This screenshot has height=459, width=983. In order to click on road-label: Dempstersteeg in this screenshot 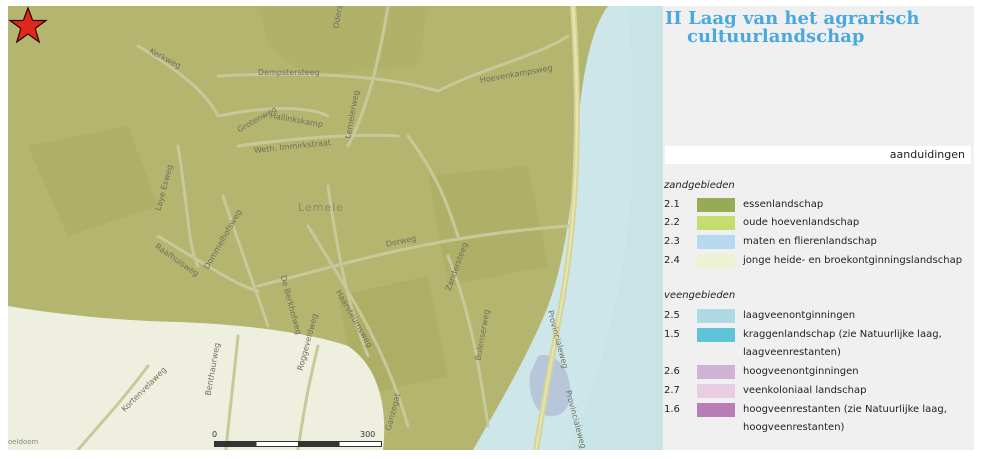, I will do `click(289, 72)`.